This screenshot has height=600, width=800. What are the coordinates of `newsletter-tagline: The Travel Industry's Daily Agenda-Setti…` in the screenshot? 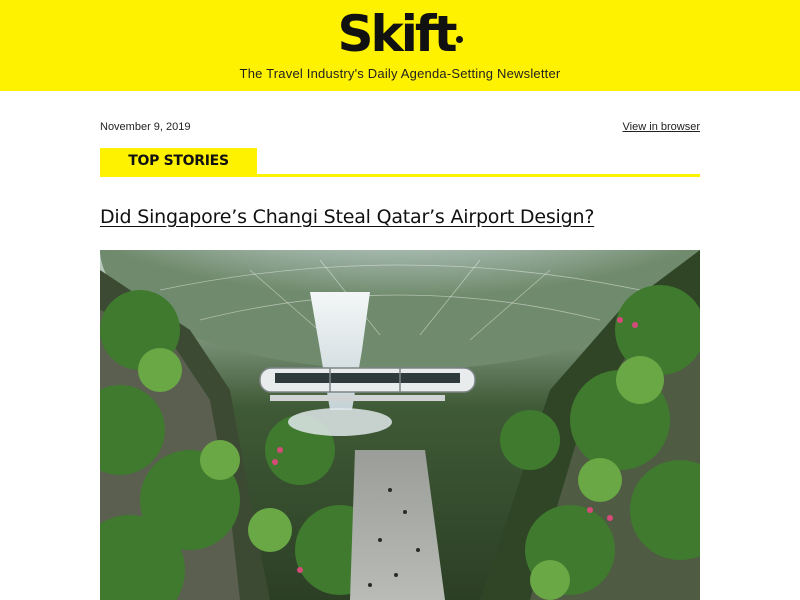 It's located at (400, 73).